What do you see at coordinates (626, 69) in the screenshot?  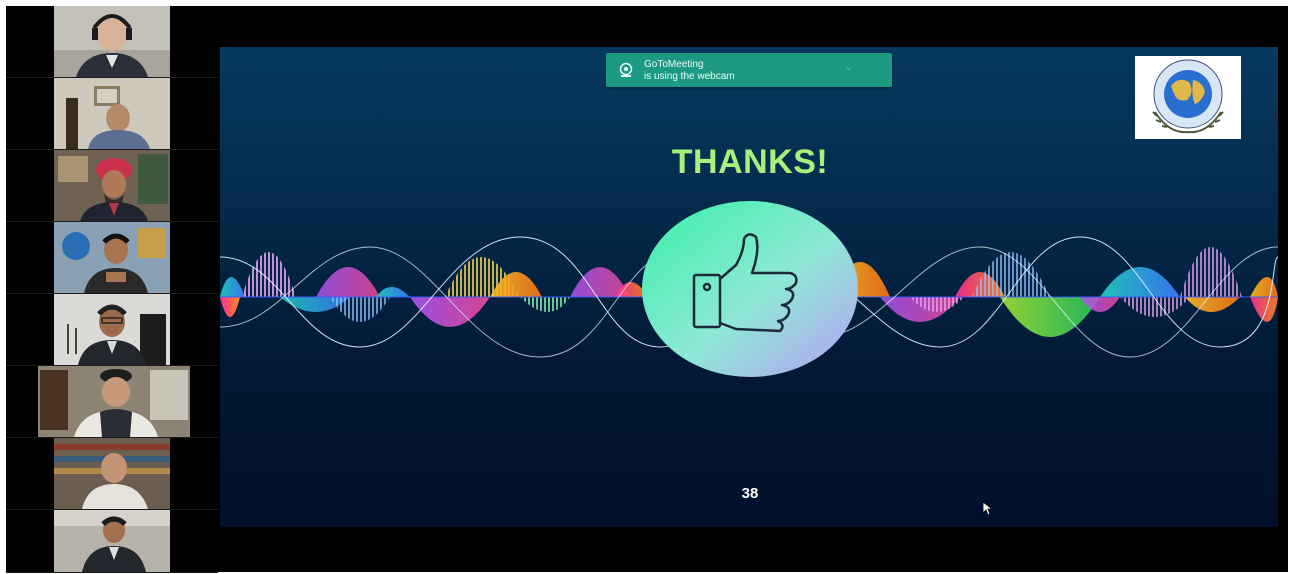 I see `webcam-icon` at bounding box center [626, 69].